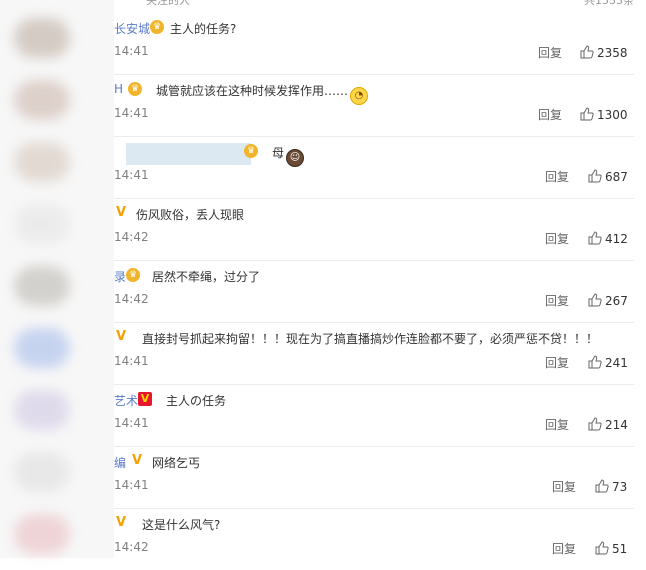  What do you see at coordinates (616, 301) in the screenshot?
I see `like-count: 267` at bounding box center [616, 301].